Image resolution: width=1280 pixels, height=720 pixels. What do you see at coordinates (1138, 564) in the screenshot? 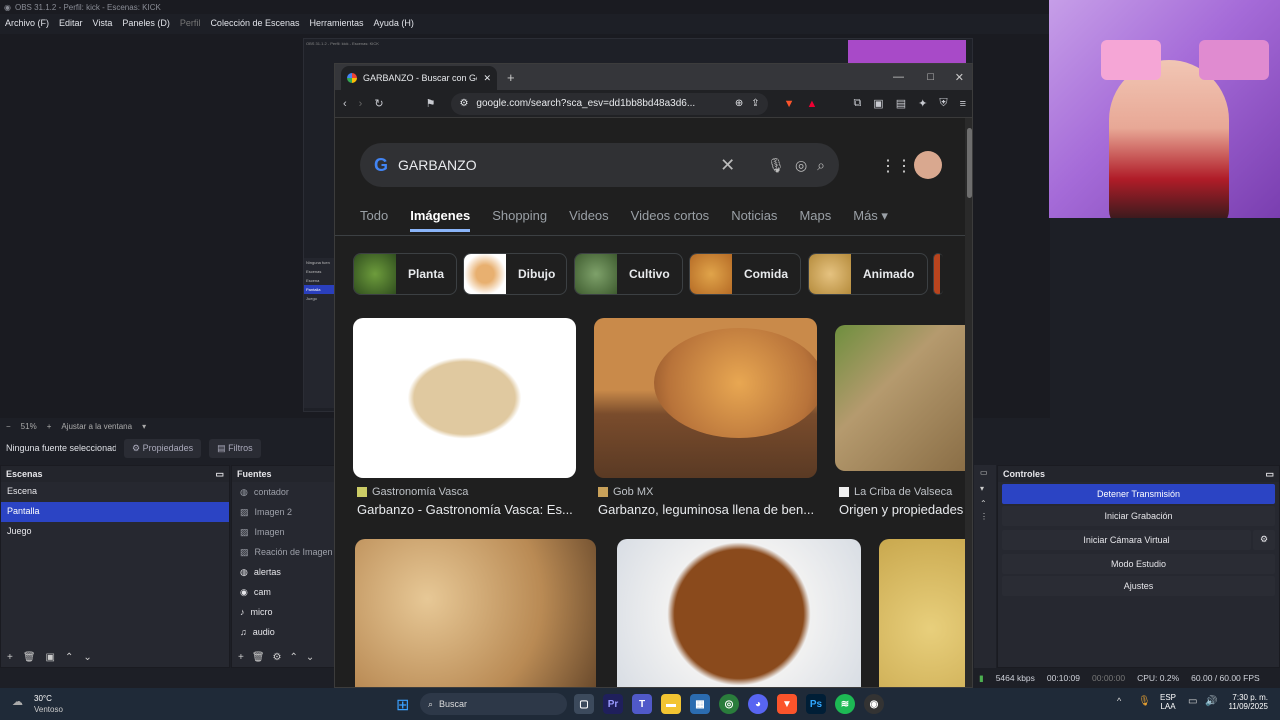
I see `studio-mode-button: Modo Estudio` at bounding box center [1138, 564].